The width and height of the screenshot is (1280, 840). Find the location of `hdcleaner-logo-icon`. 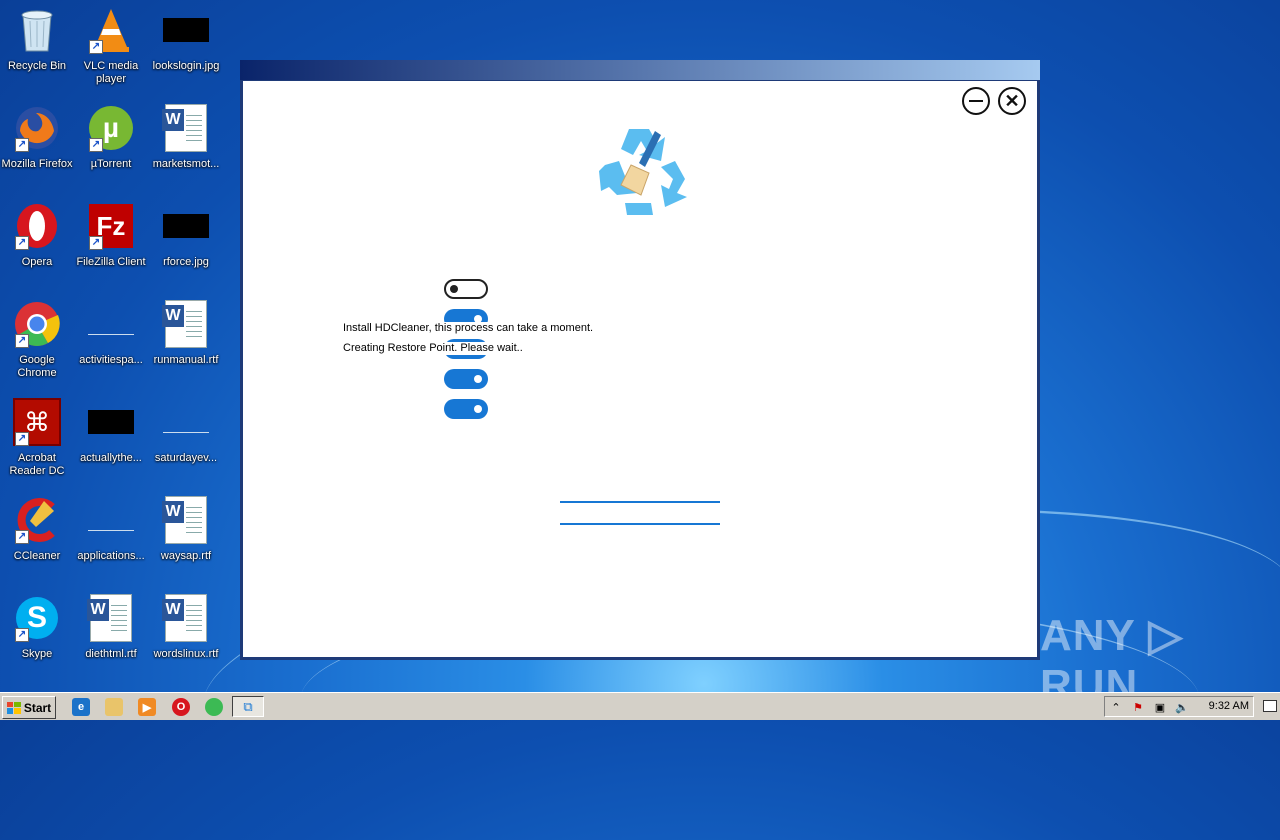

hdcleaner-logo-icon is located at coordinates (641, 171).